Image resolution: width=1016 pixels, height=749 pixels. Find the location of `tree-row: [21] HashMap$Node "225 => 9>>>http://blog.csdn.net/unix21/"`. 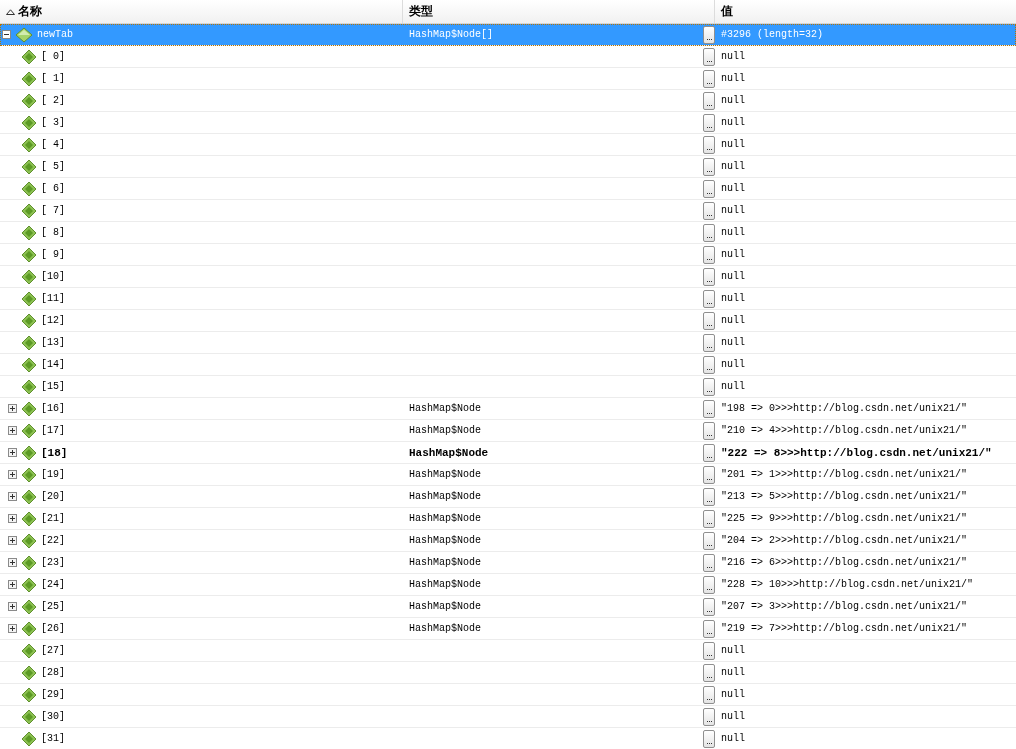

tree-row: [21] HashMap$Node "225 => 9>>>http://blog.csdn.net/unix21/" is located at coordinates (508, 519).